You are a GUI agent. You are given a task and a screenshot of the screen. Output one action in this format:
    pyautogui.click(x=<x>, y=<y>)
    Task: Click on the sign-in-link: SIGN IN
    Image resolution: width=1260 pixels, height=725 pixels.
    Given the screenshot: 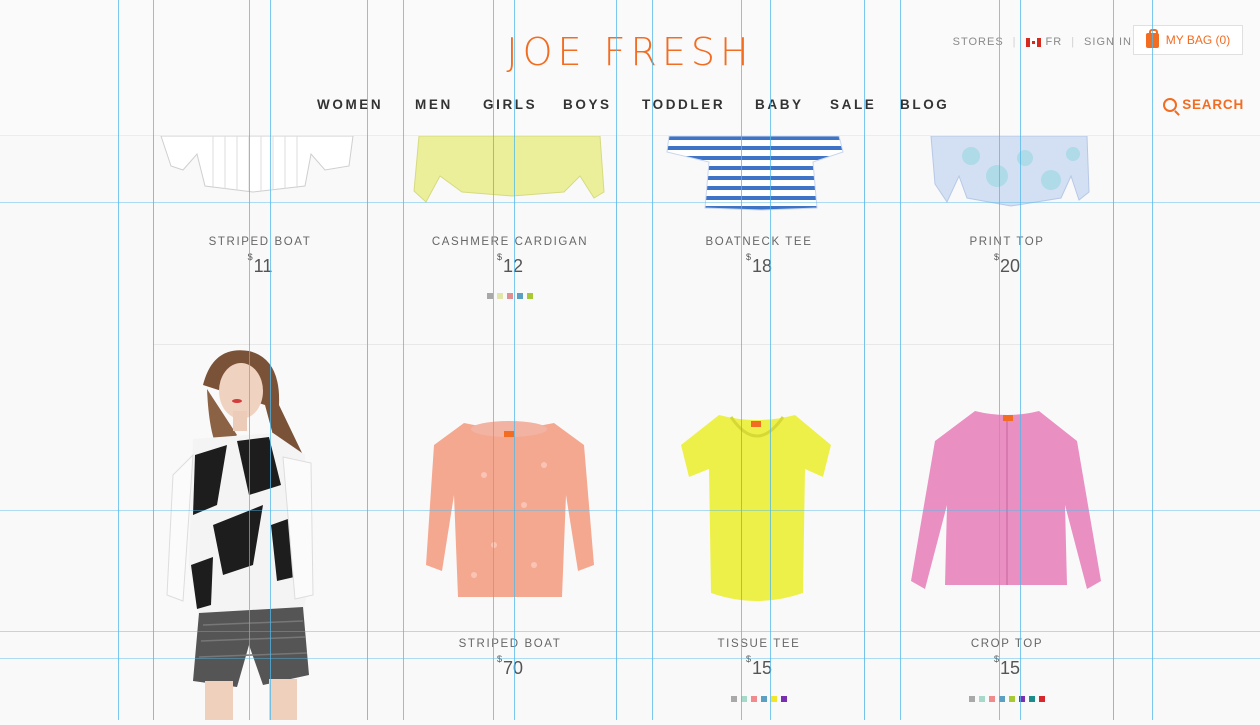 What is the action you would take?
    pyautogui.click(x=1108, y=42)
    